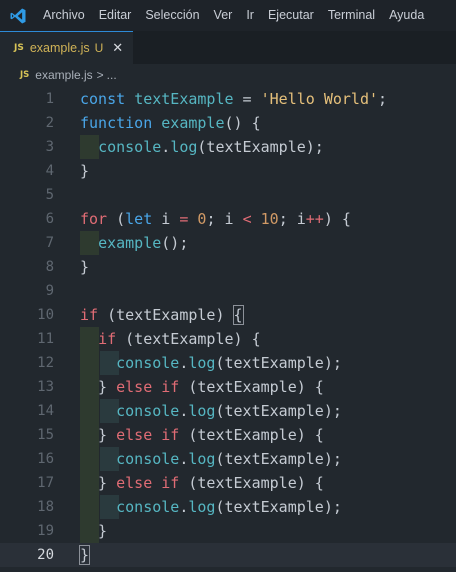 The width and height of the screenshot is (456, 572). Describe the element at coordinates (223, 15) in the screenshot. I see `menu-item-ver: Ver` at that location.